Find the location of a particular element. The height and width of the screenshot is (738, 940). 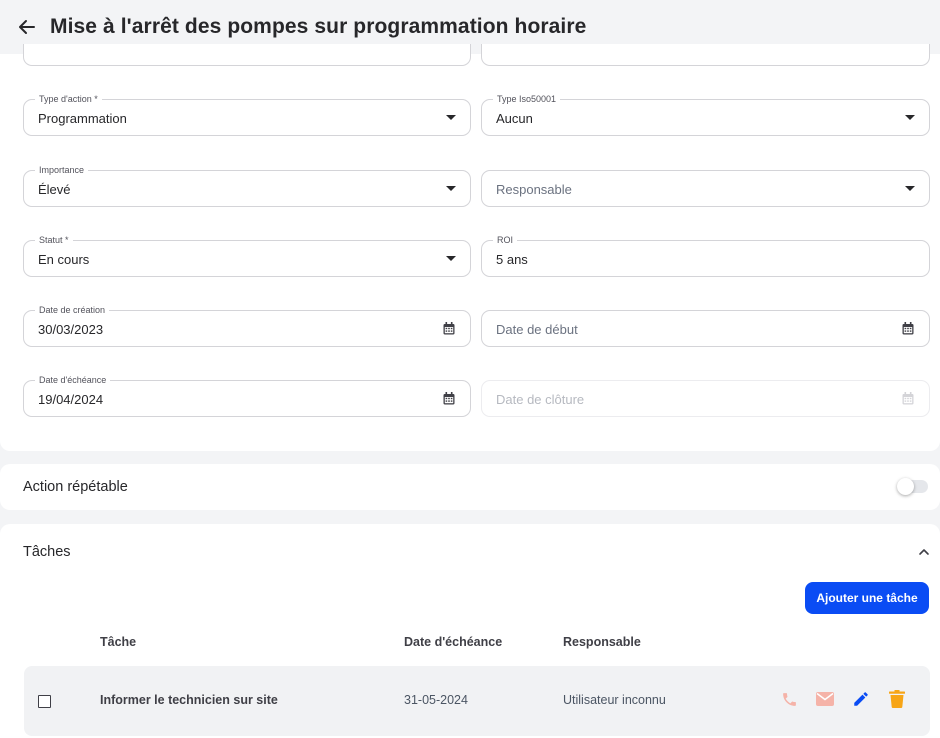

type-iso-label: Type Iso50001 is located at coordinates (527, 99).